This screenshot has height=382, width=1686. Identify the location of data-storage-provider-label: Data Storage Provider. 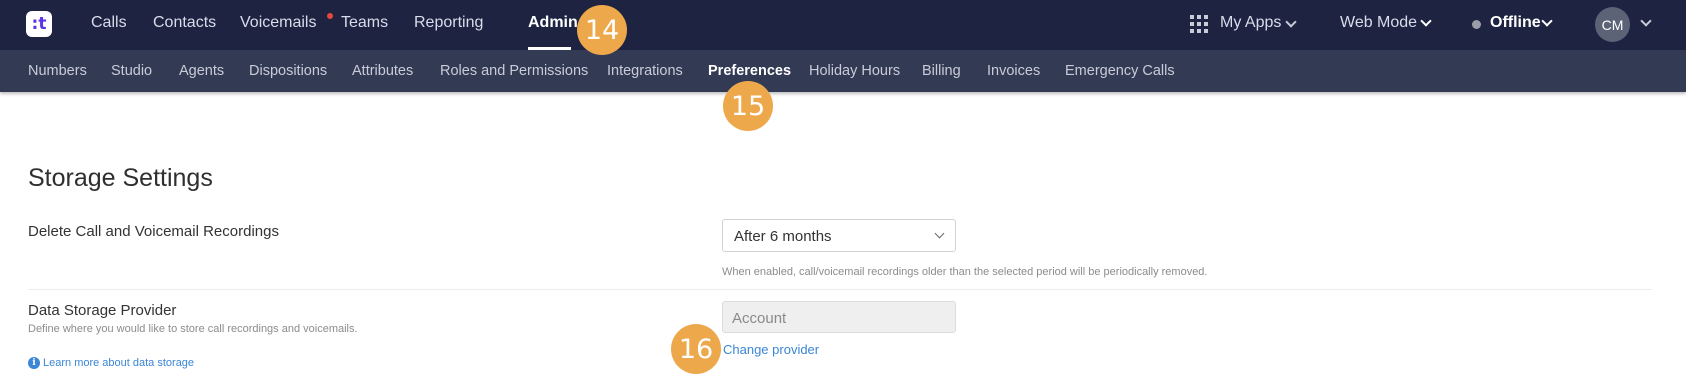
(102, 310).